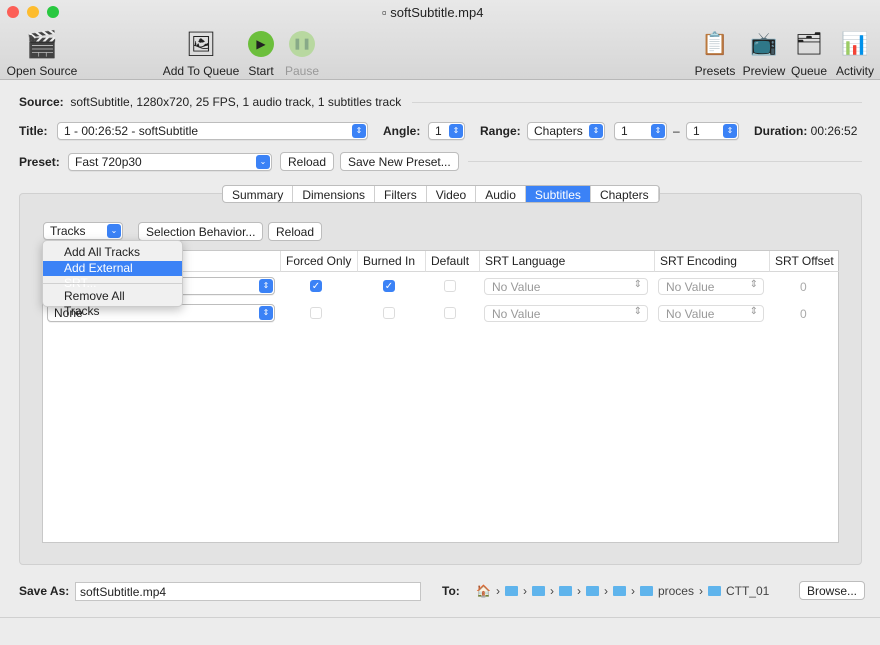  I want to click on queue-icon: 🗂, so click(809, 43).